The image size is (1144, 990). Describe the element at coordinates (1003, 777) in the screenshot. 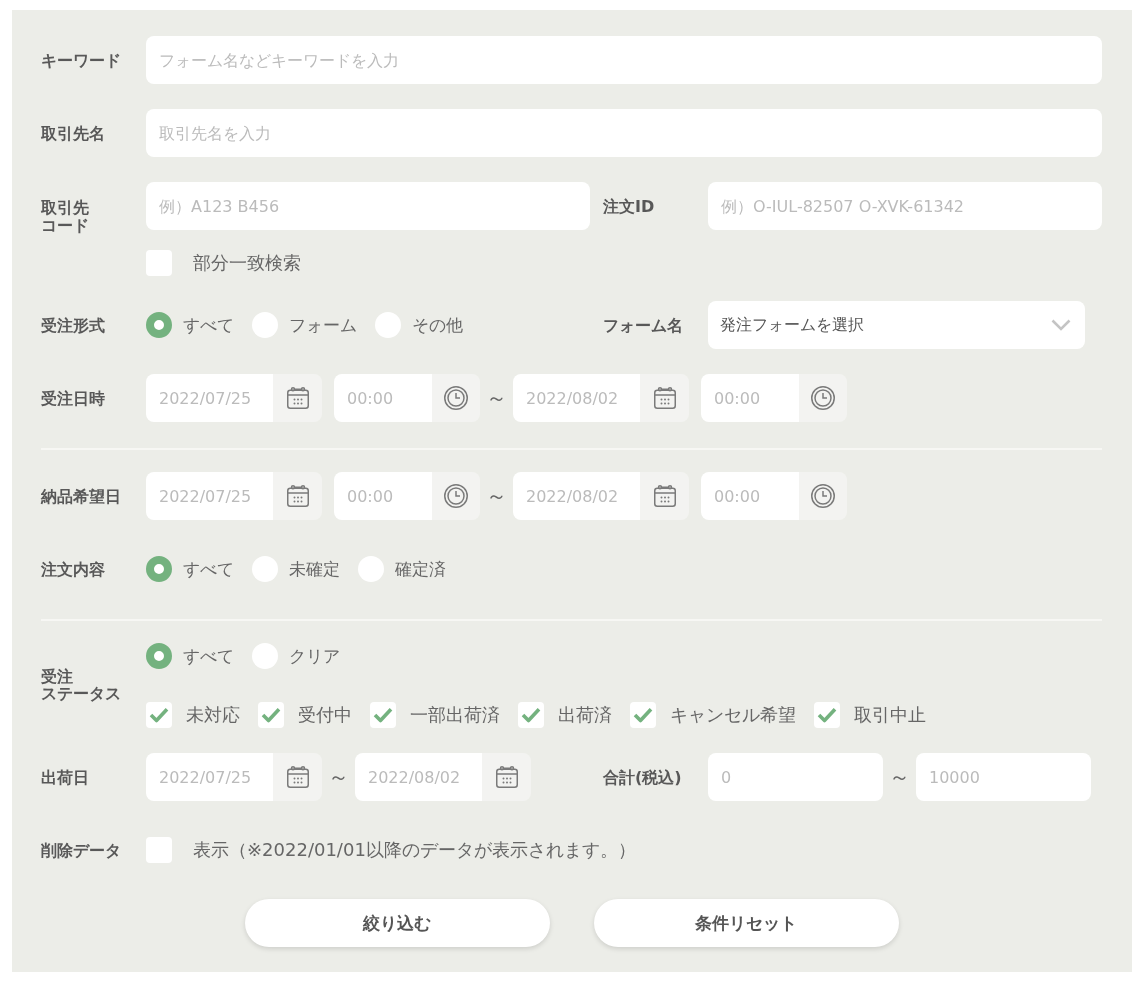

I see `amount-input: 10000` at that location.